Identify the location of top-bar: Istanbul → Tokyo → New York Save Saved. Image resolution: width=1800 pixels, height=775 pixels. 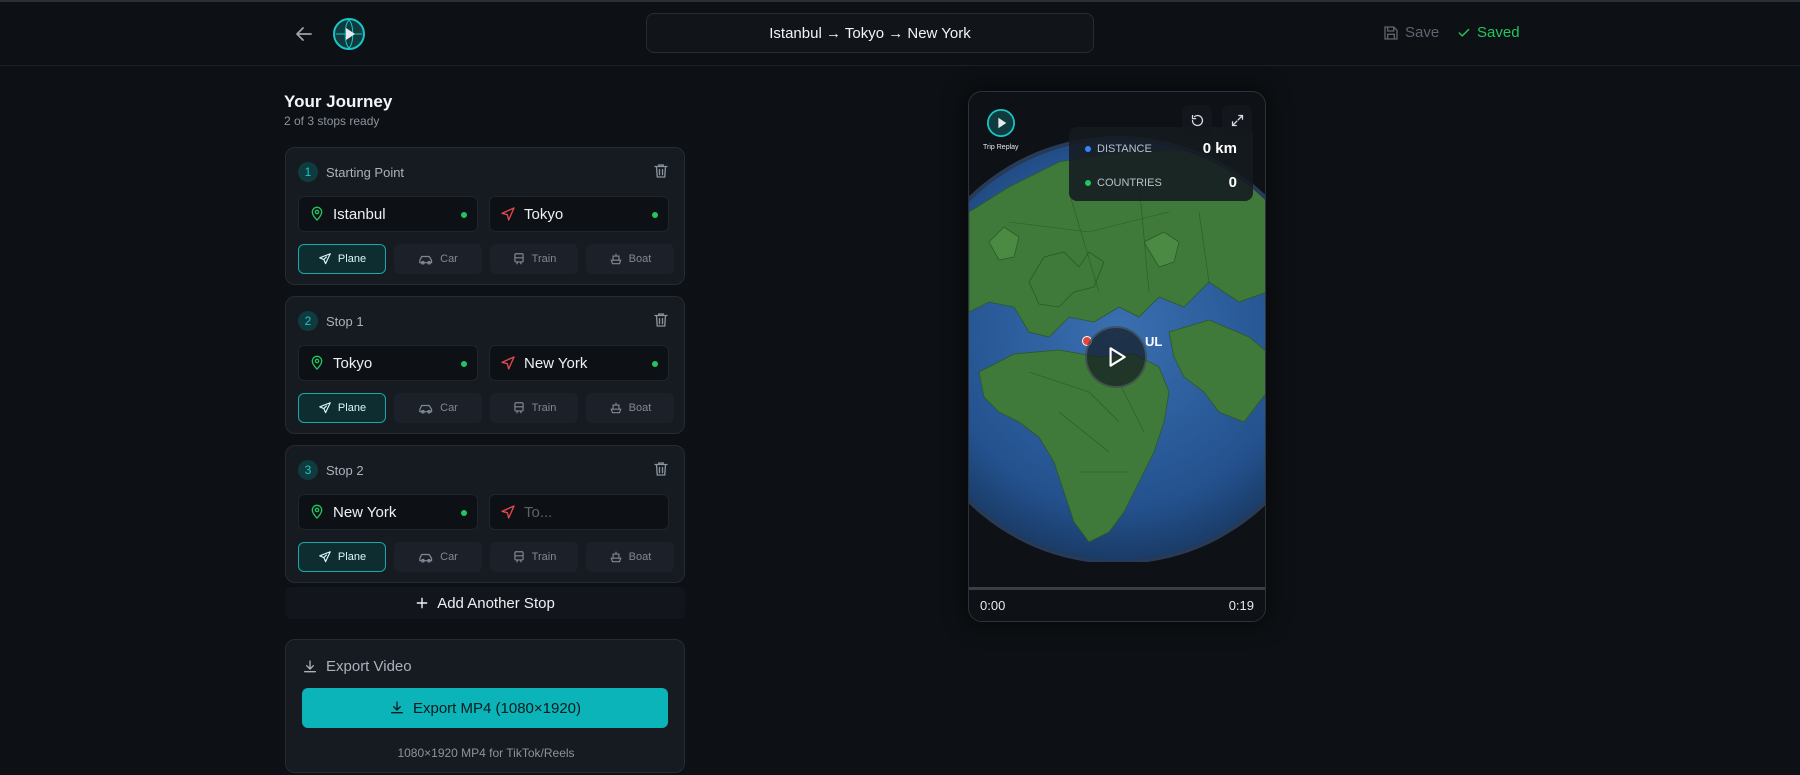
(900, 34).